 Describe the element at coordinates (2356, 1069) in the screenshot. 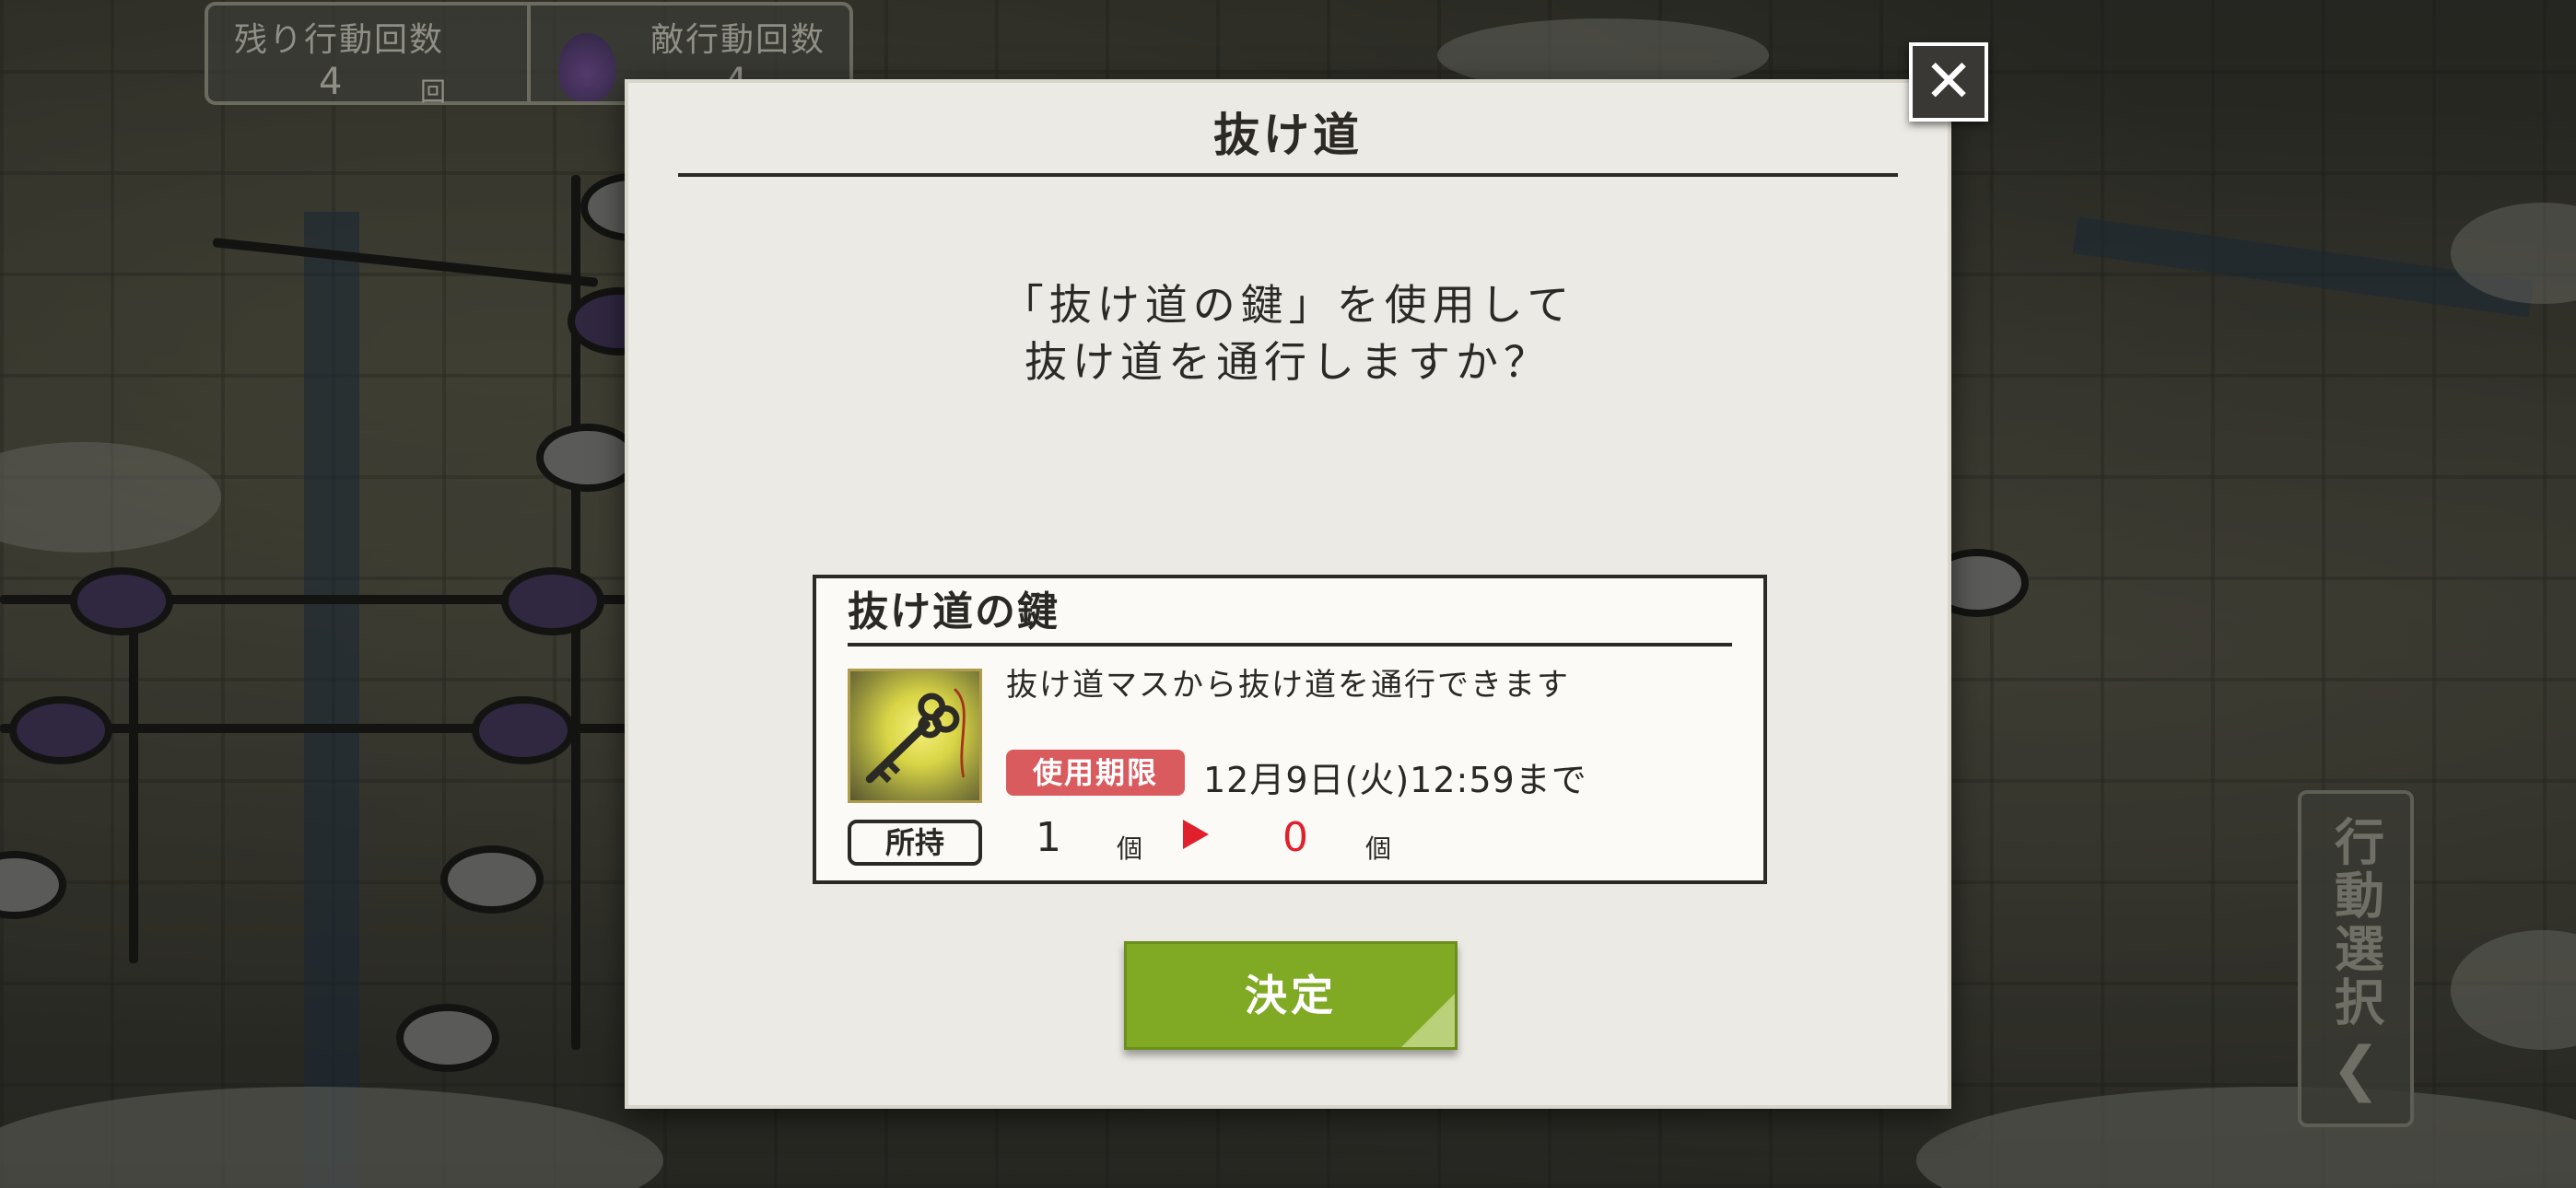

I see `chevron-left-icon: ❮` at that location.